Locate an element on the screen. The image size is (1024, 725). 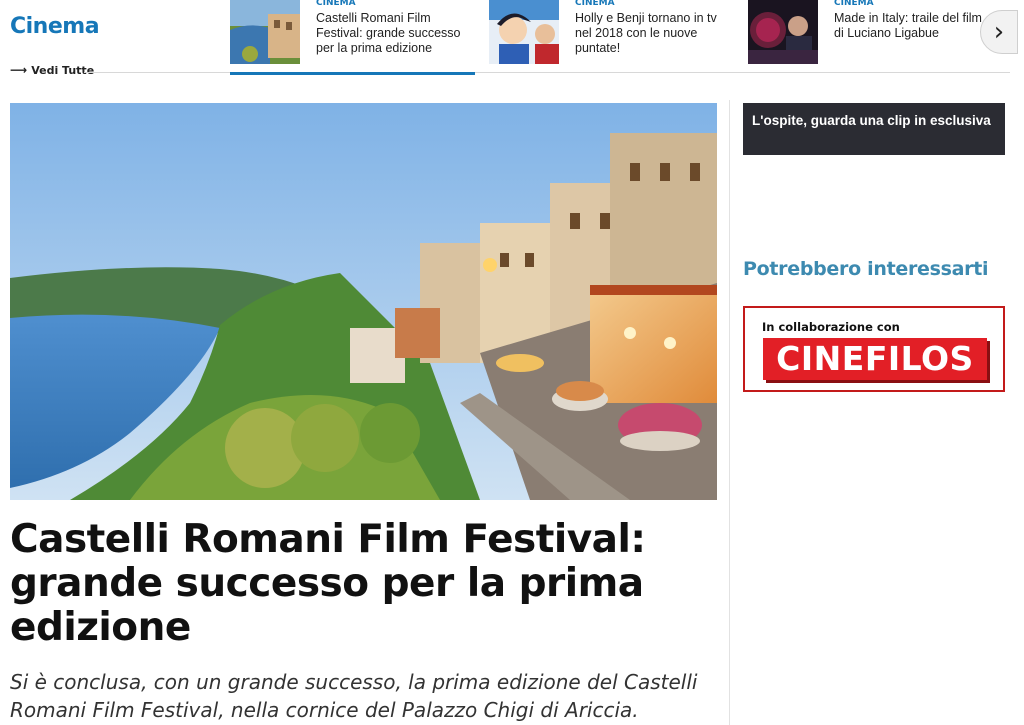
section-title: Cinema is located at coordinates (55, 26).